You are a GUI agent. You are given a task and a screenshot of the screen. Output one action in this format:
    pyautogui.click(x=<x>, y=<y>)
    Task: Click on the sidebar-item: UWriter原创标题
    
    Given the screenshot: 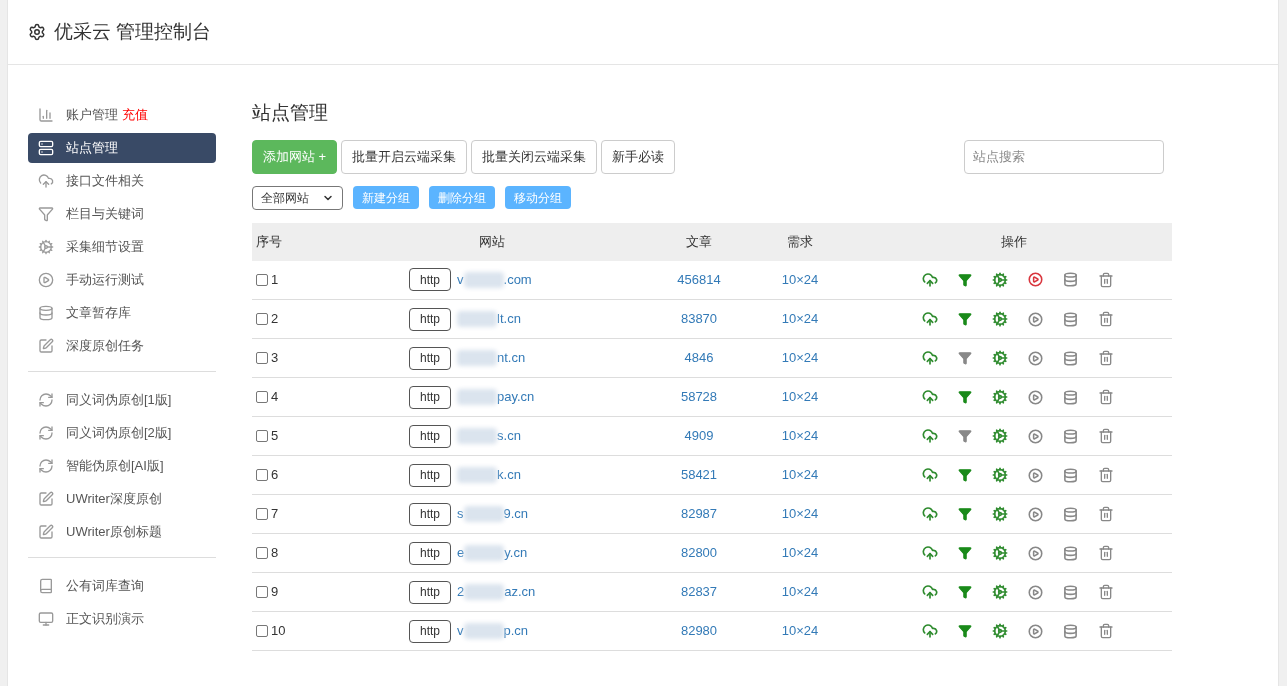 What is the action you would take?
    pyautogui.click(x=122, y=532)
    